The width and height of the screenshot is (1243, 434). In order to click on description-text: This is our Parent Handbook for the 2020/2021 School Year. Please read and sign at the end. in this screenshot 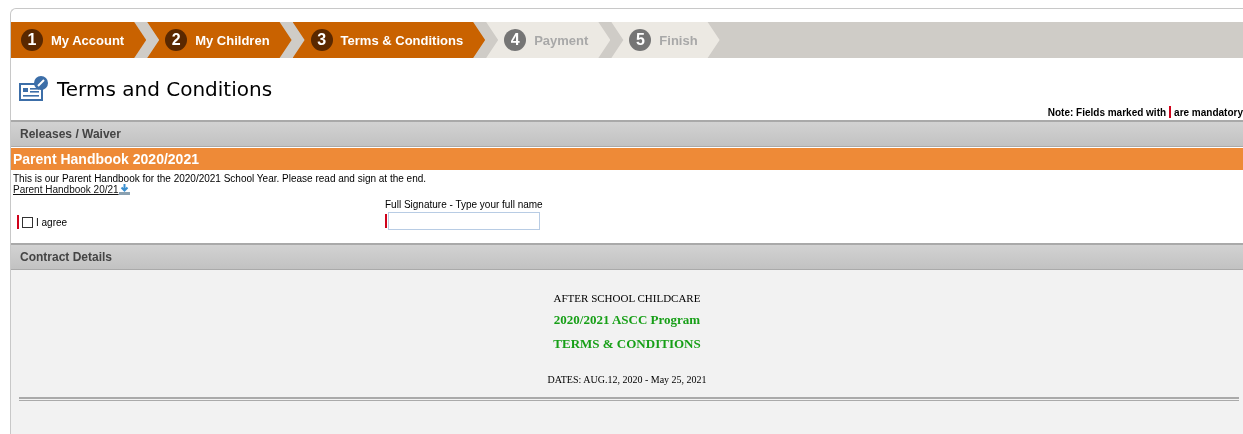, I will do `click(220, 178)`.